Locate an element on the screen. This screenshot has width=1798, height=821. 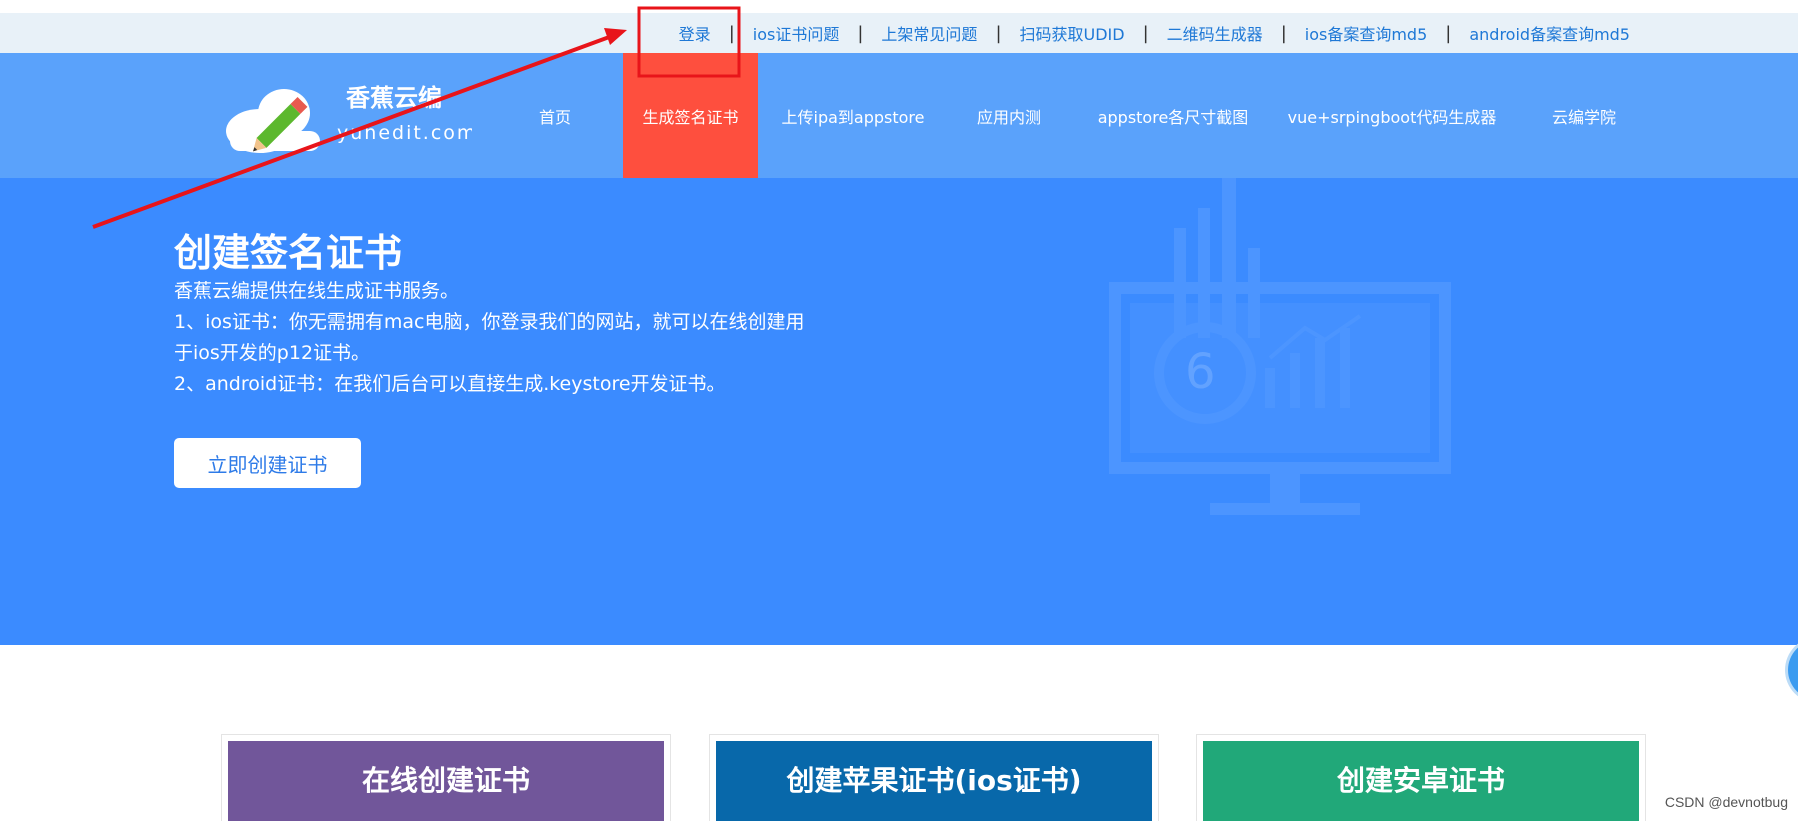
nav-app-beta: 应用内测 is located at coordinates (1009, 115).